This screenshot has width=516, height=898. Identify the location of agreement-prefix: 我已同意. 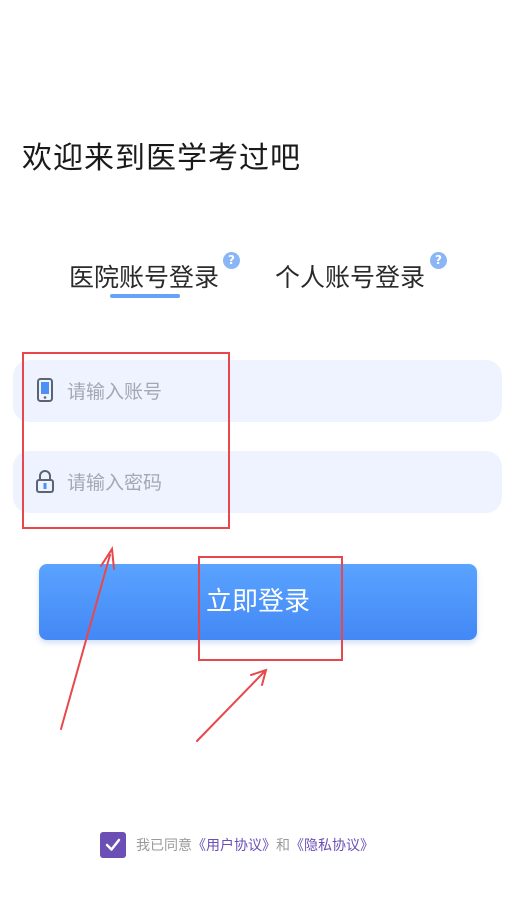
(164, 846).